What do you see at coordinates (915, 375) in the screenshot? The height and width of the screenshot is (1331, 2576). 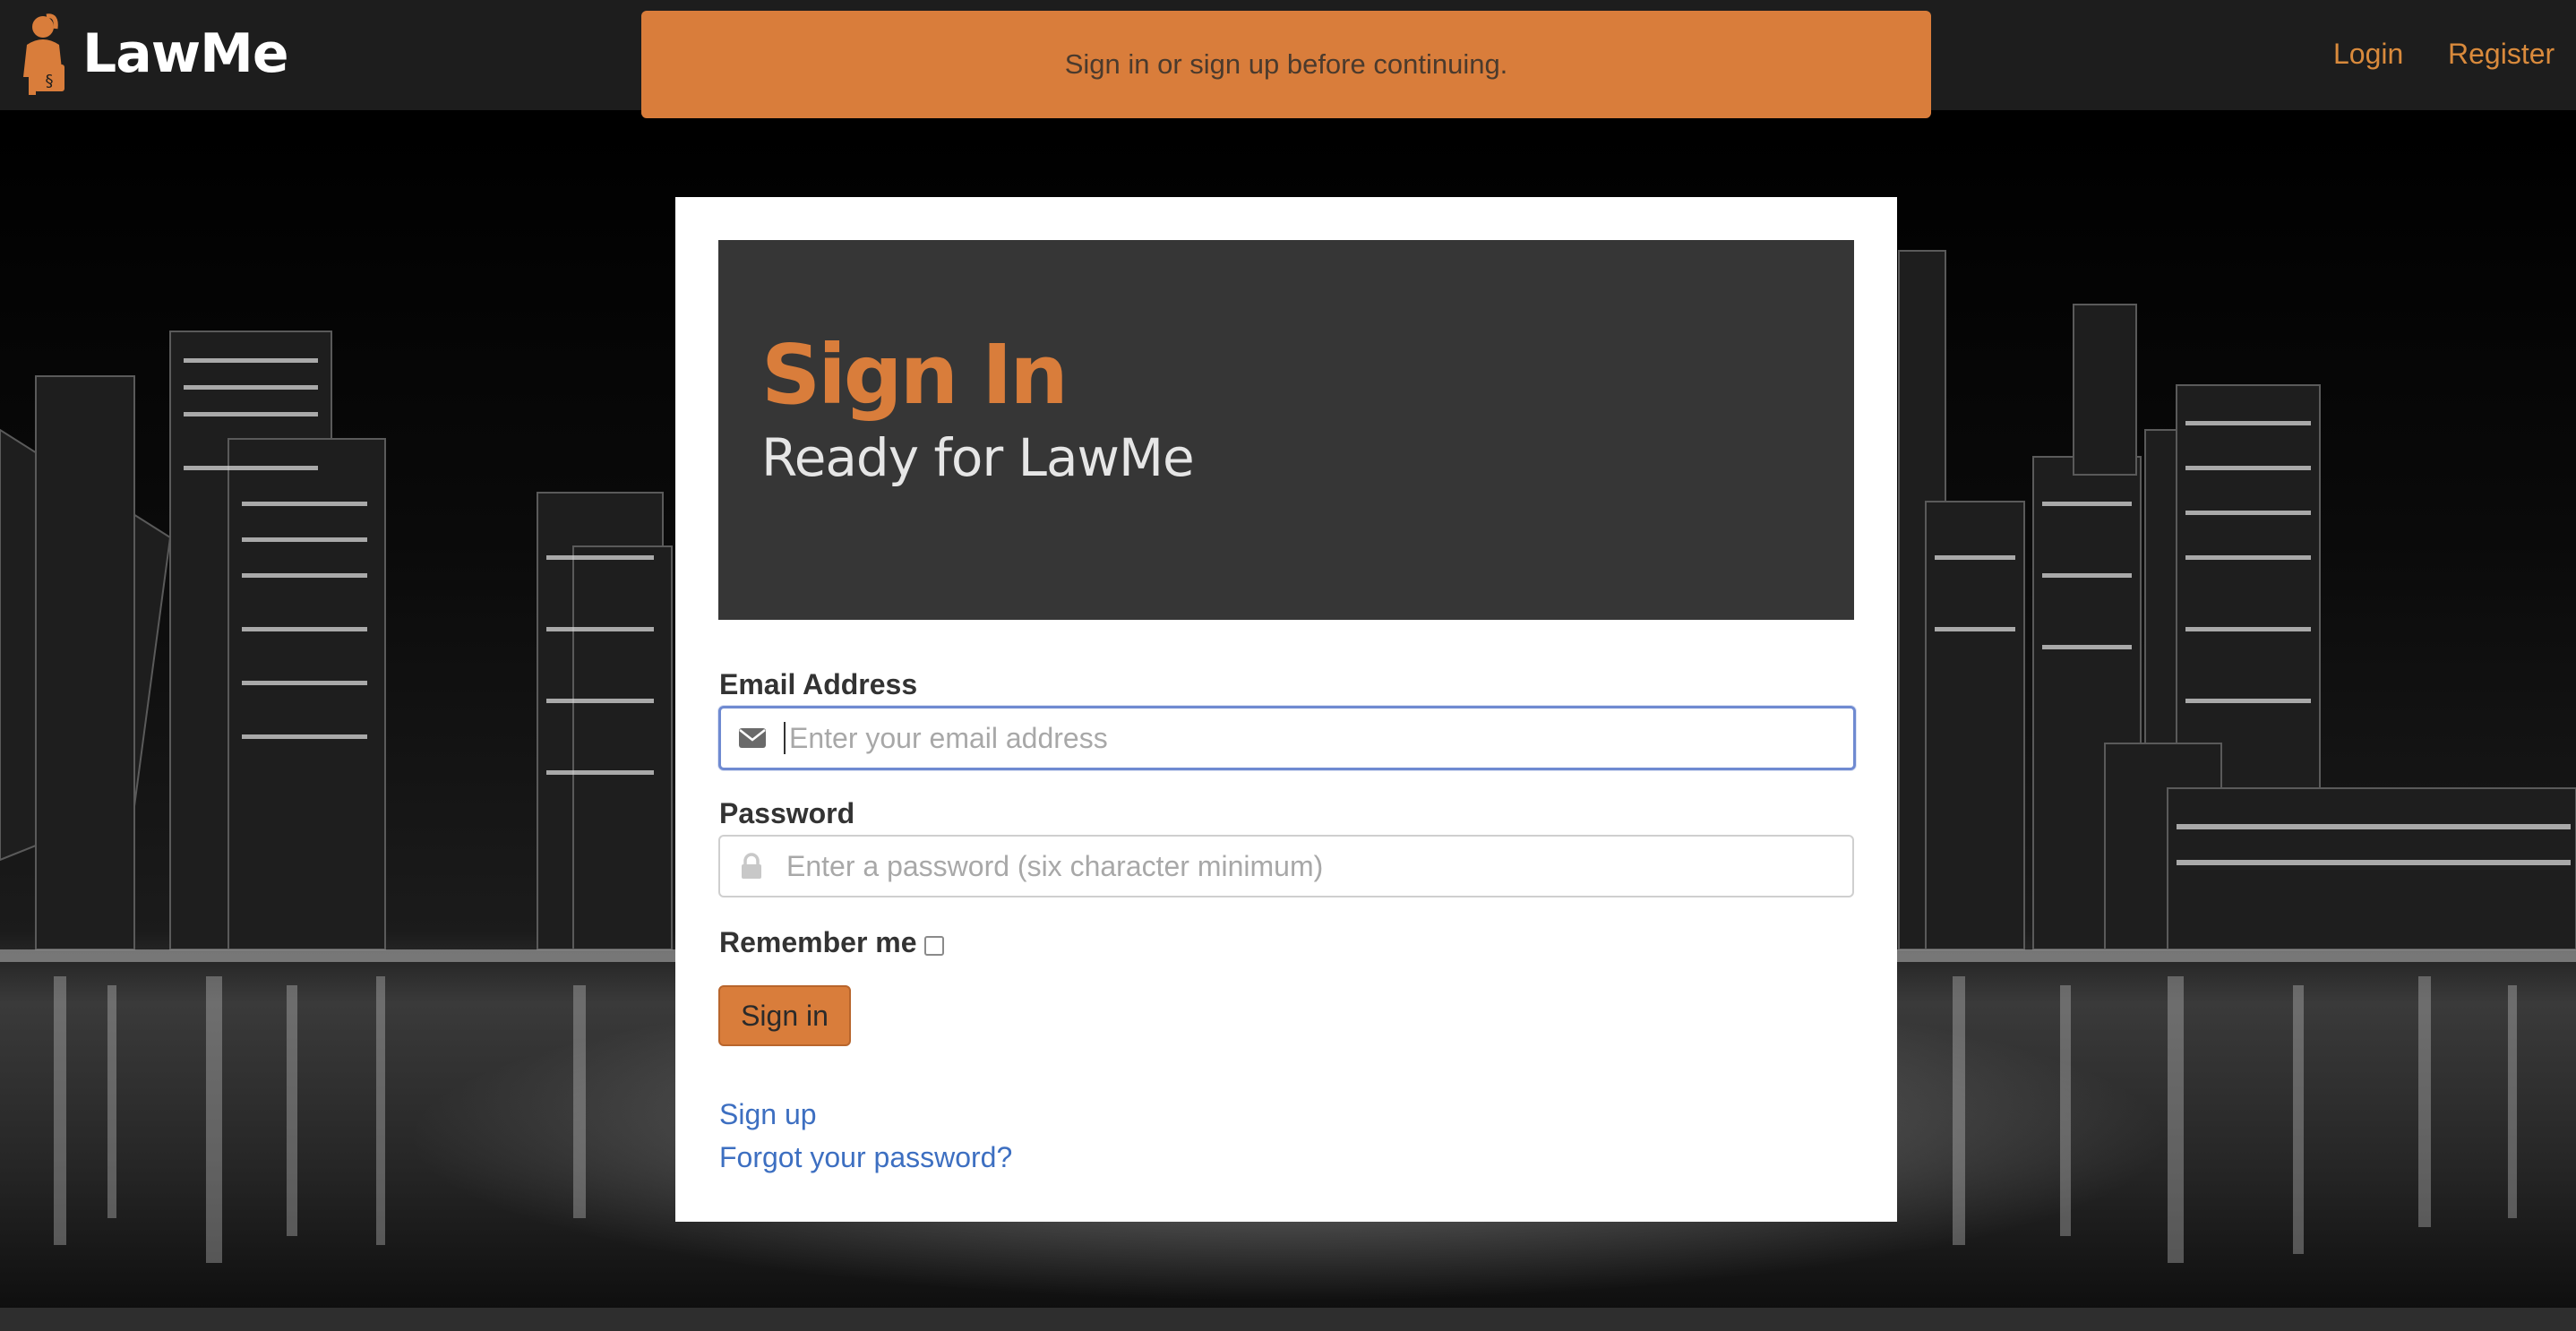 I see `page-title: Sign In` at bounding box center [915, 375].